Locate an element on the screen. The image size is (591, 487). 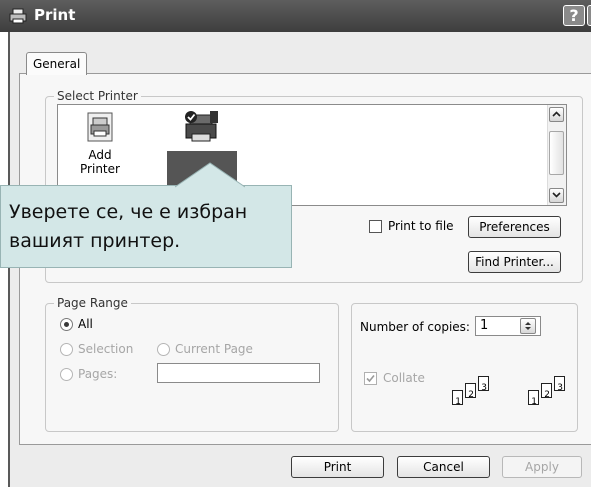
select-printer-legend: Select Printer is located at coordinates (97, 96).